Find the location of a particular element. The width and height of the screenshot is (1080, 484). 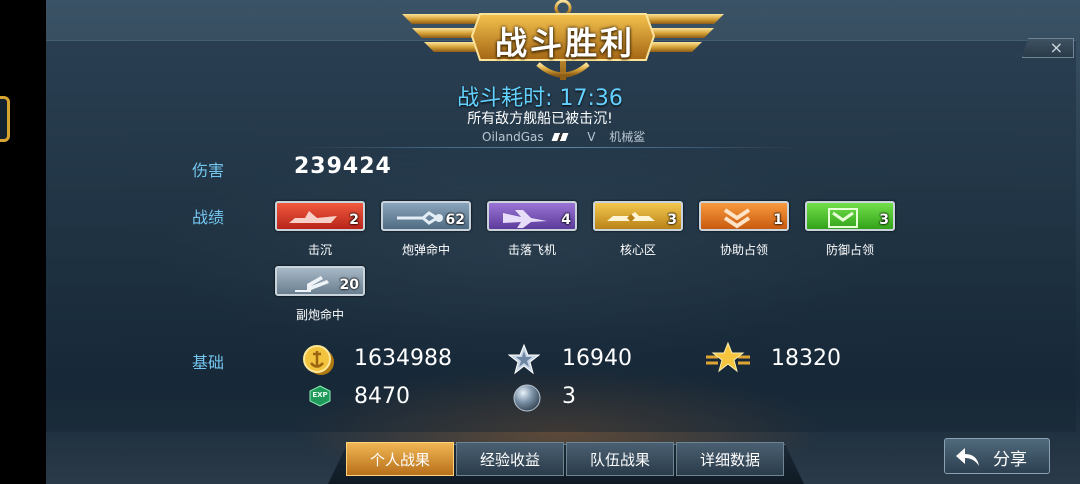

shell-hit-icon is located at coordinates (420, 218).